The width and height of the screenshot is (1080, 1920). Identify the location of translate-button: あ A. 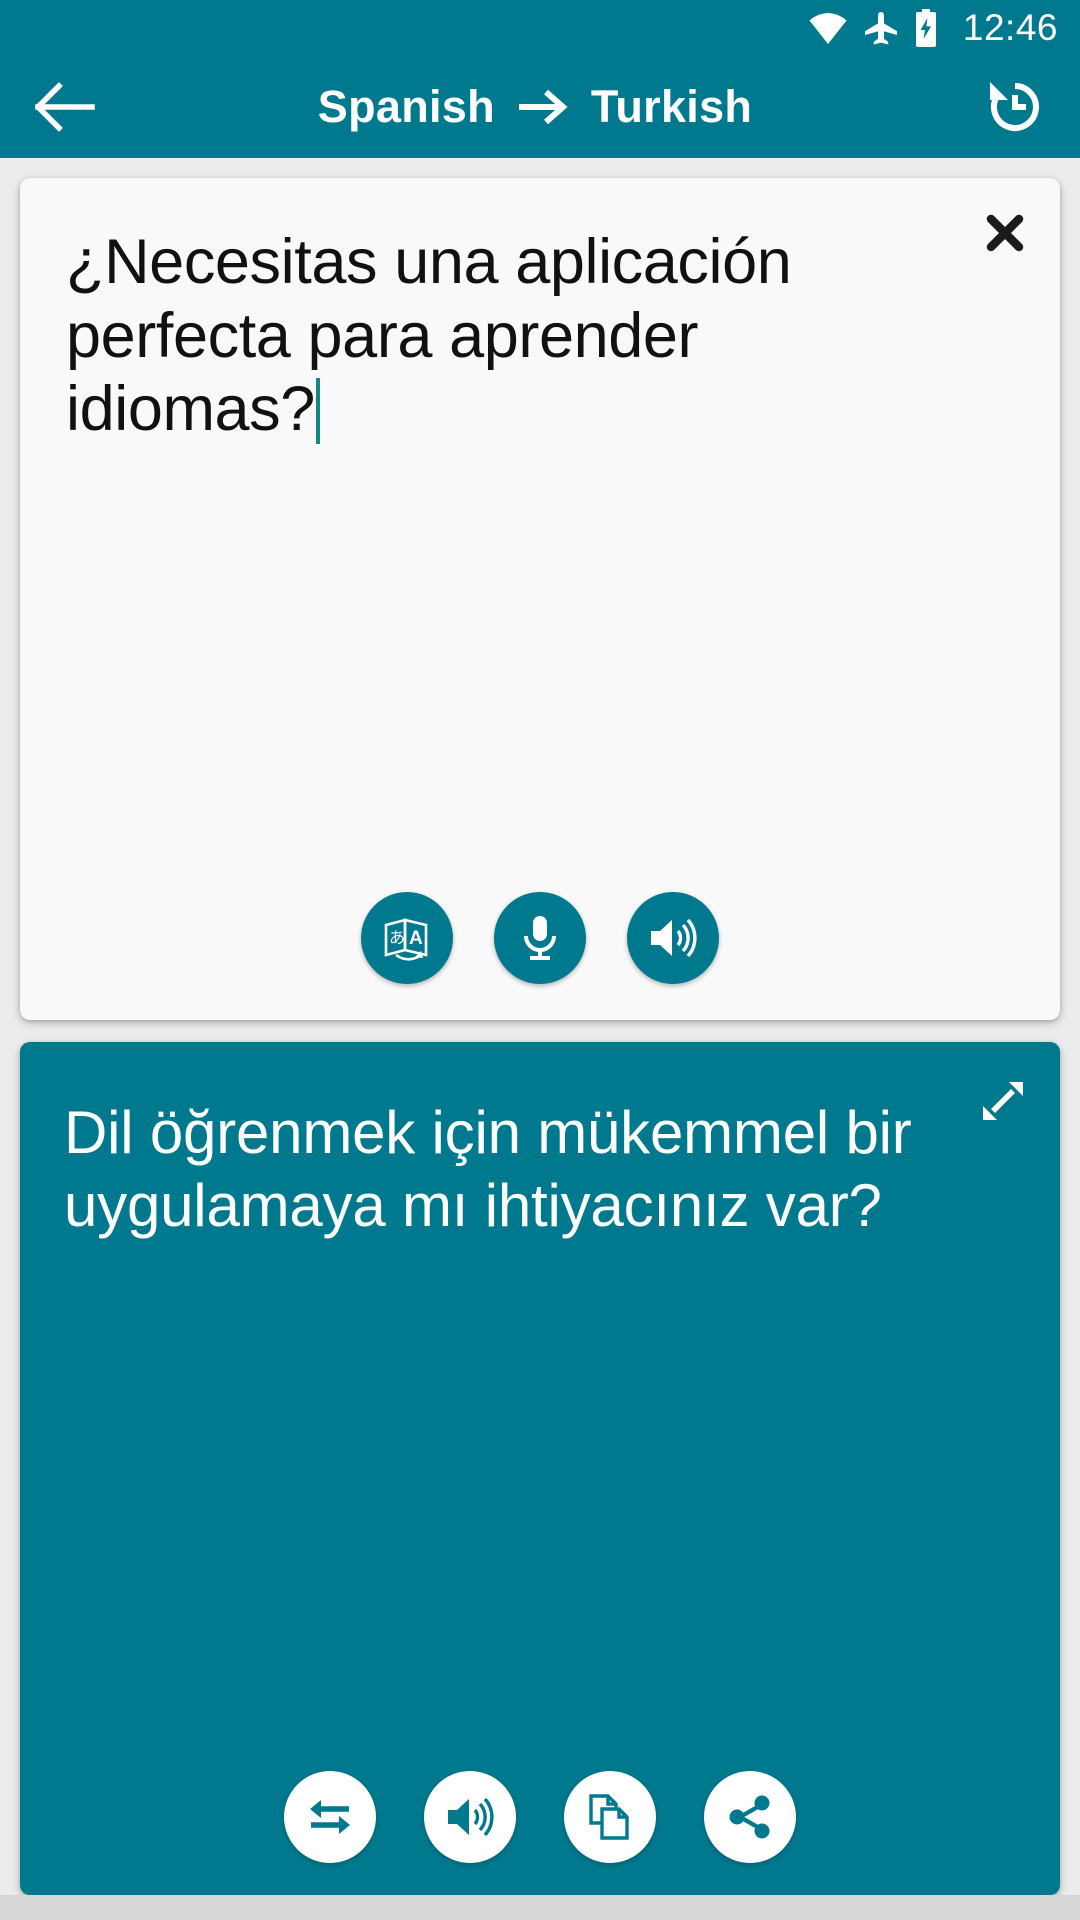
(407, 938).